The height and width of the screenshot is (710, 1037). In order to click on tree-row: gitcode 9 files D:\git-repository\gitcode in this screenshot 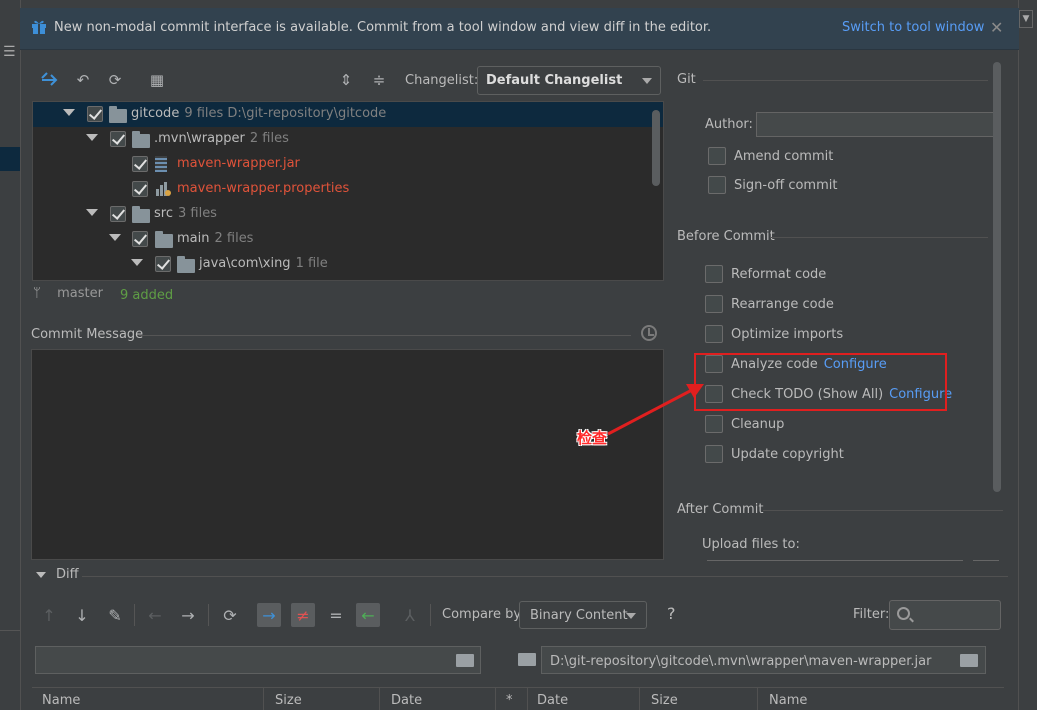, I will do `click(348, 114)`.